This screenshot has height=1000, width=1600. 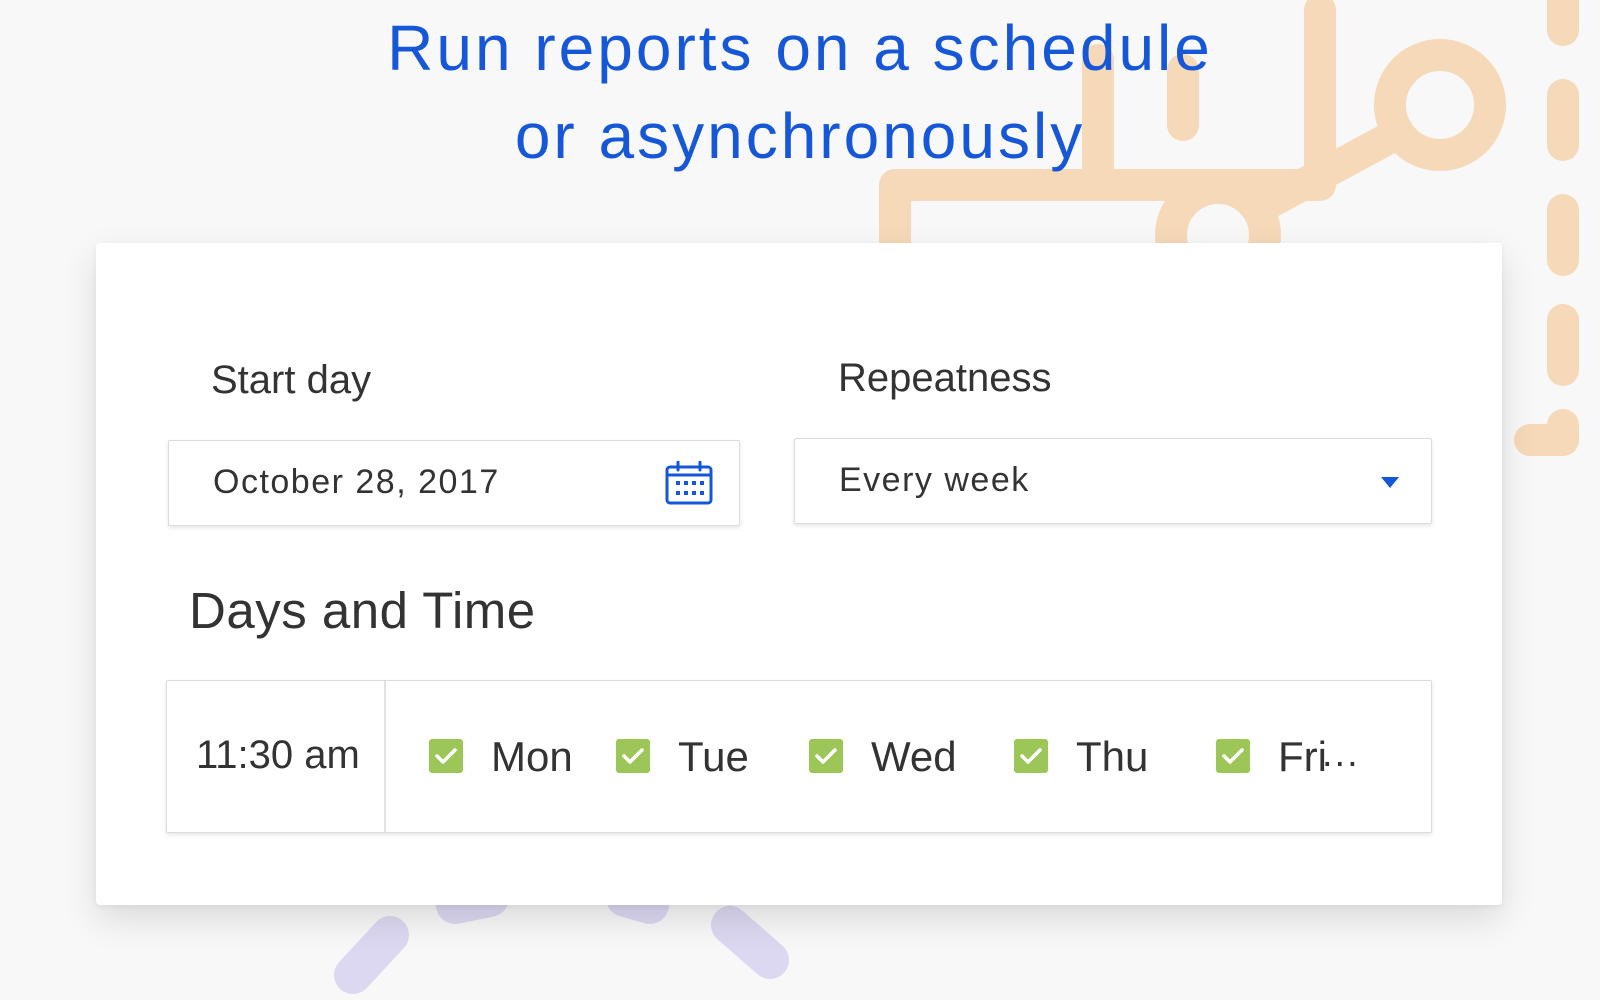 I want to click on day-label: Tue, so click(x=713, y=756).